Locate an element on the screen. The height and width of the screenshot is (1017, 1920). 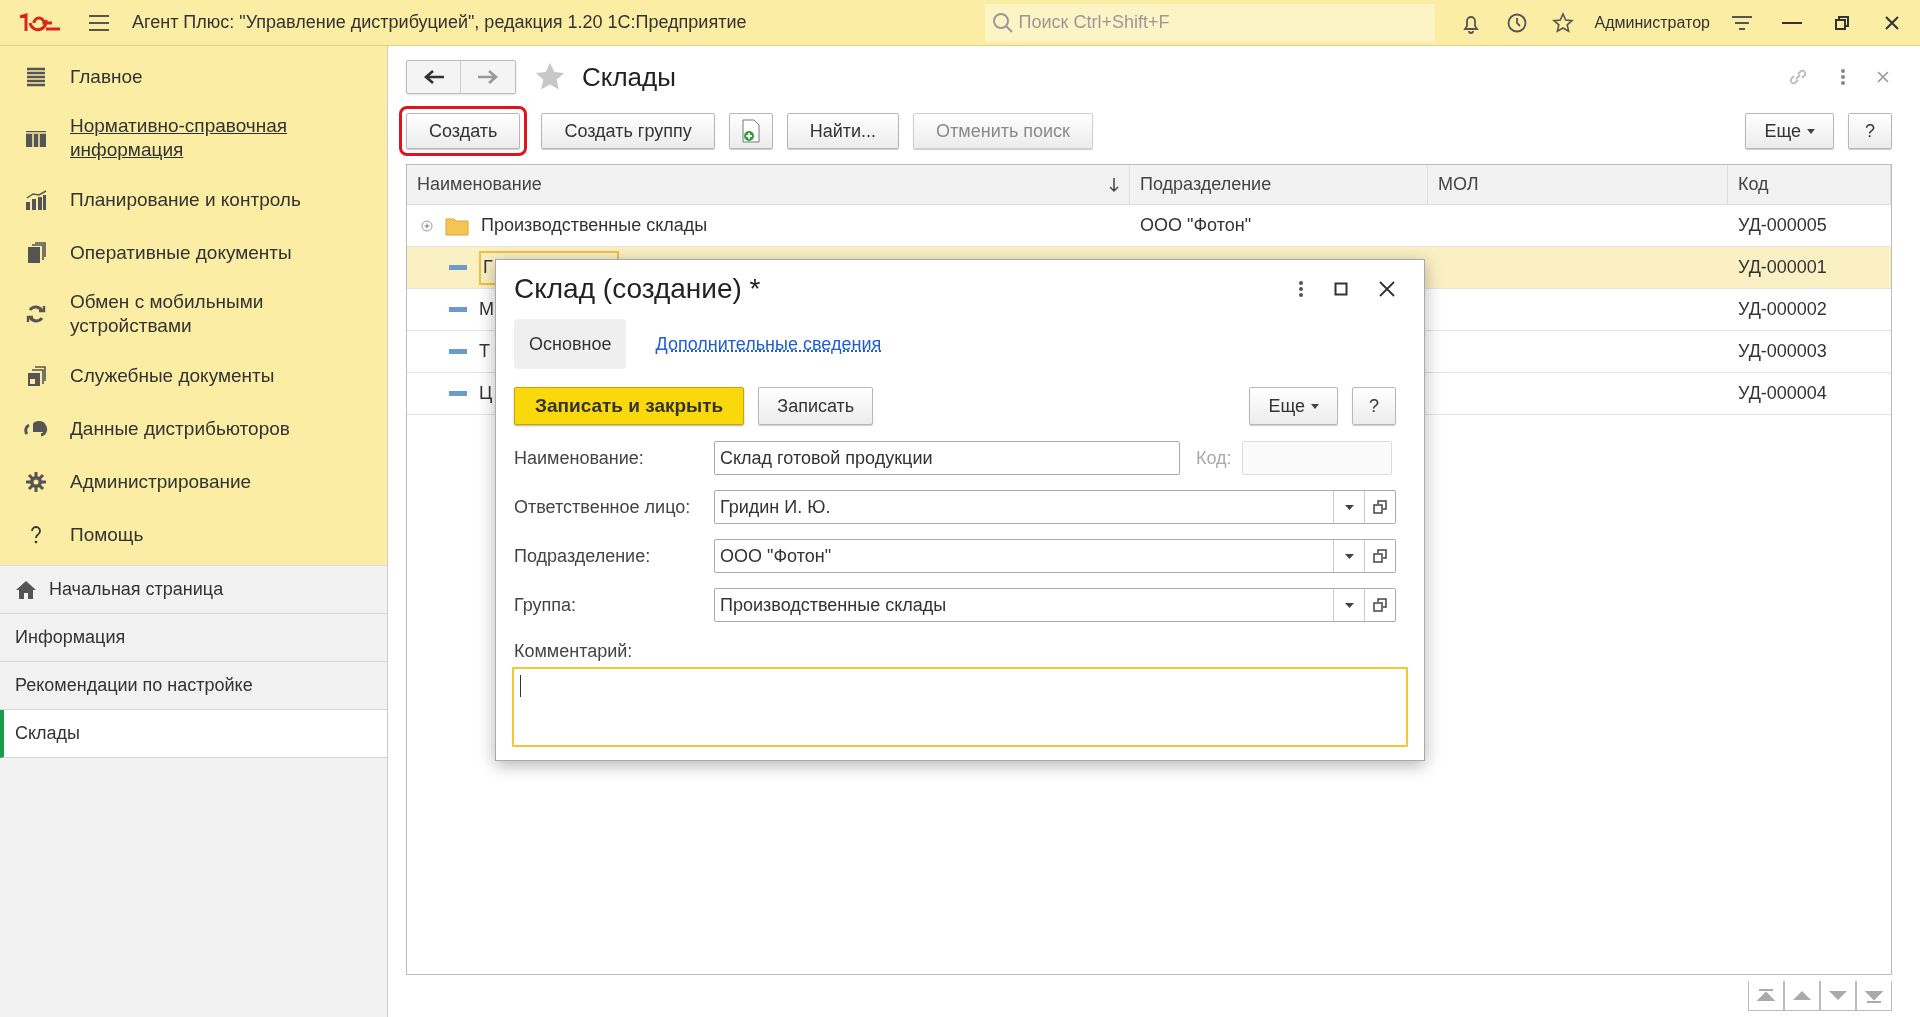
field-label: Комментарий: is located at coordinates (574, 651).